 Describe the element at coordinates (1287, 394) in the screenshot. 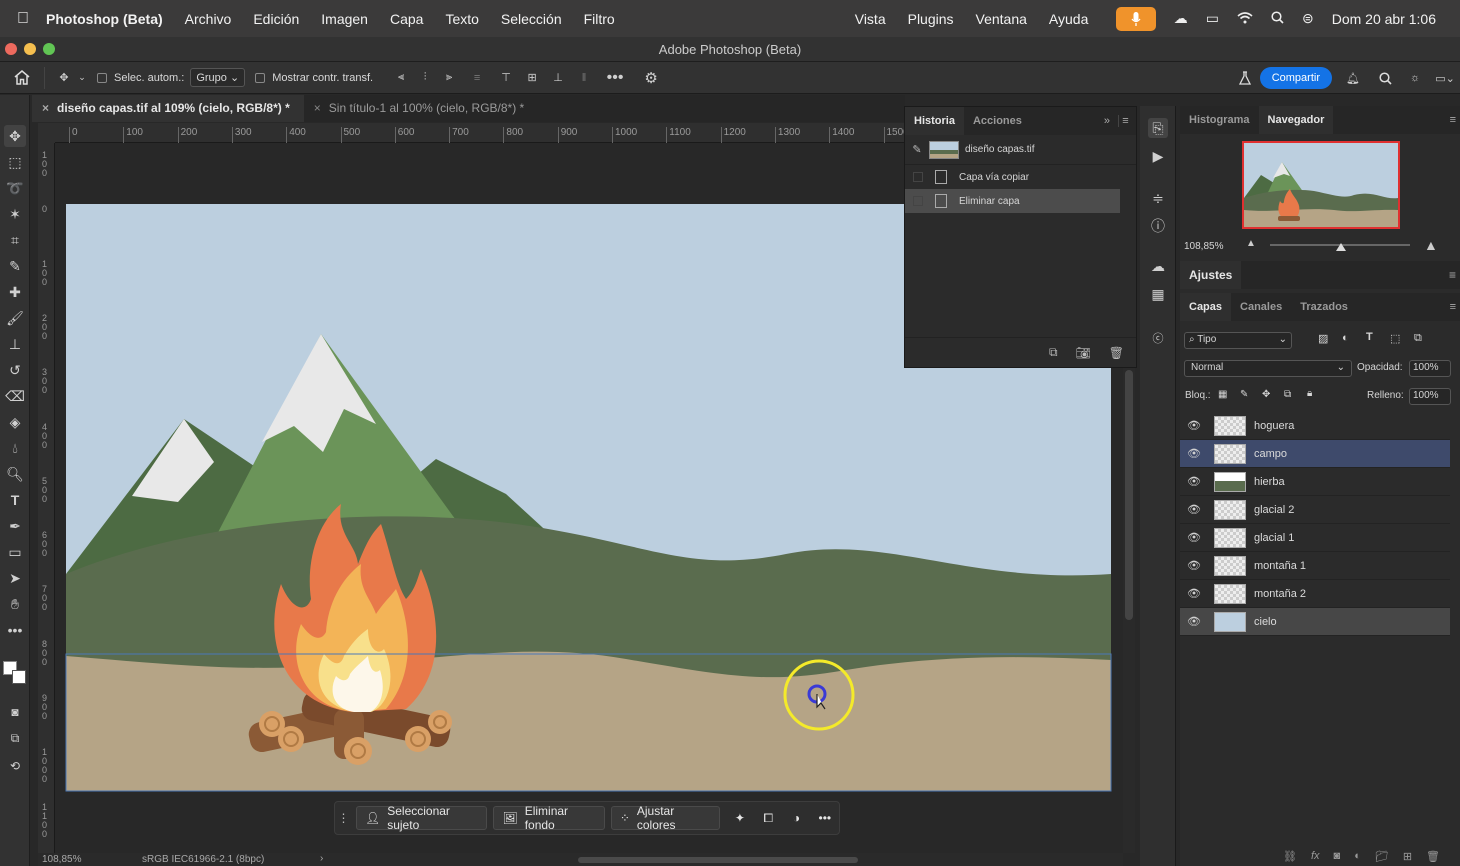

I see `lock-artboard-icon: ⧉` at that location.